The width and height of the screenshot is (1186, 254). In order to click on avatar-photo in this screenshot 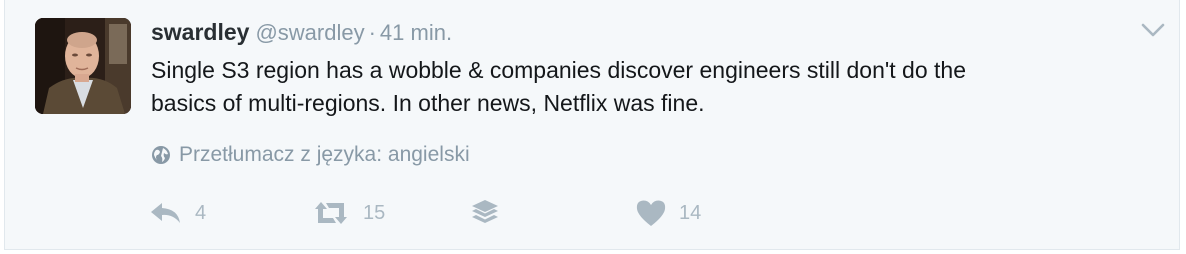, I will do `click(83, 66)`.